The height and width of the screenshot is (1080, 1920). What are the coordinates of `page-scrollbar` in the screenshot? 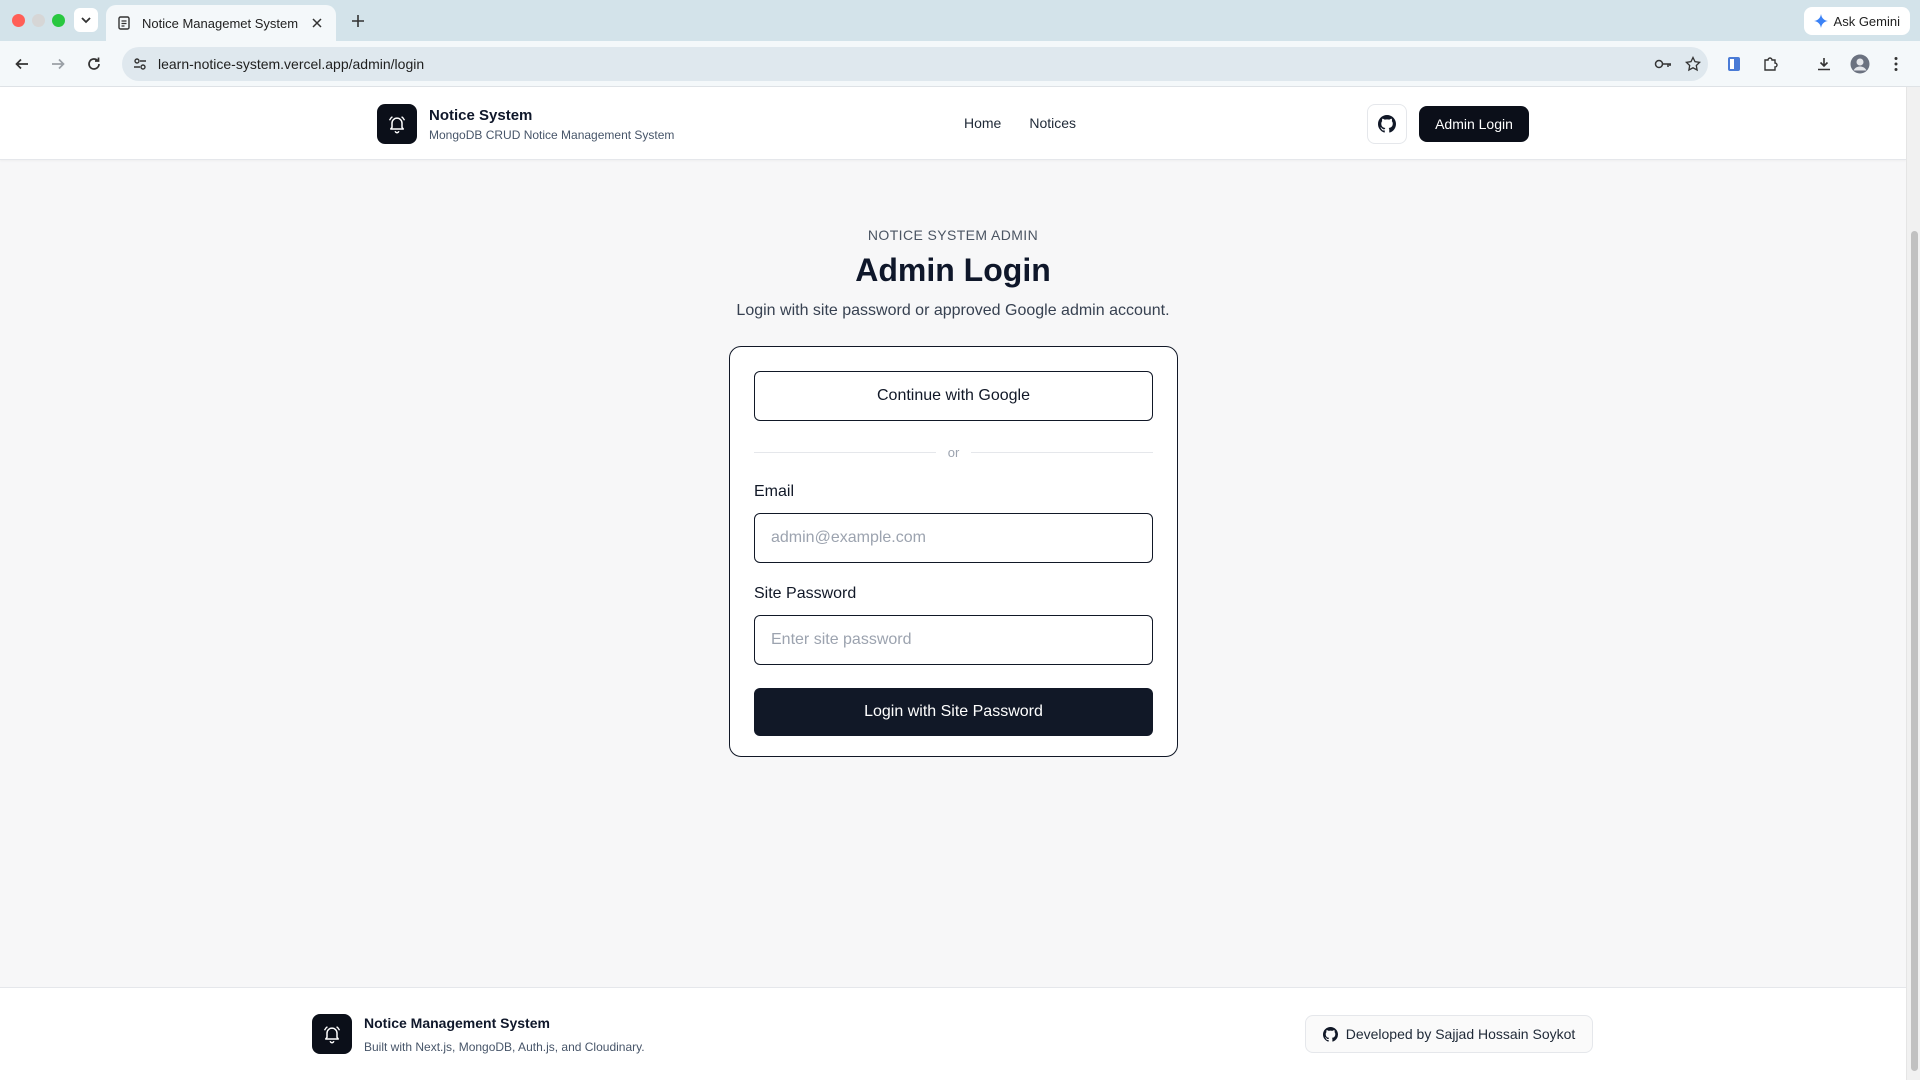 It's located at (1913, 583).